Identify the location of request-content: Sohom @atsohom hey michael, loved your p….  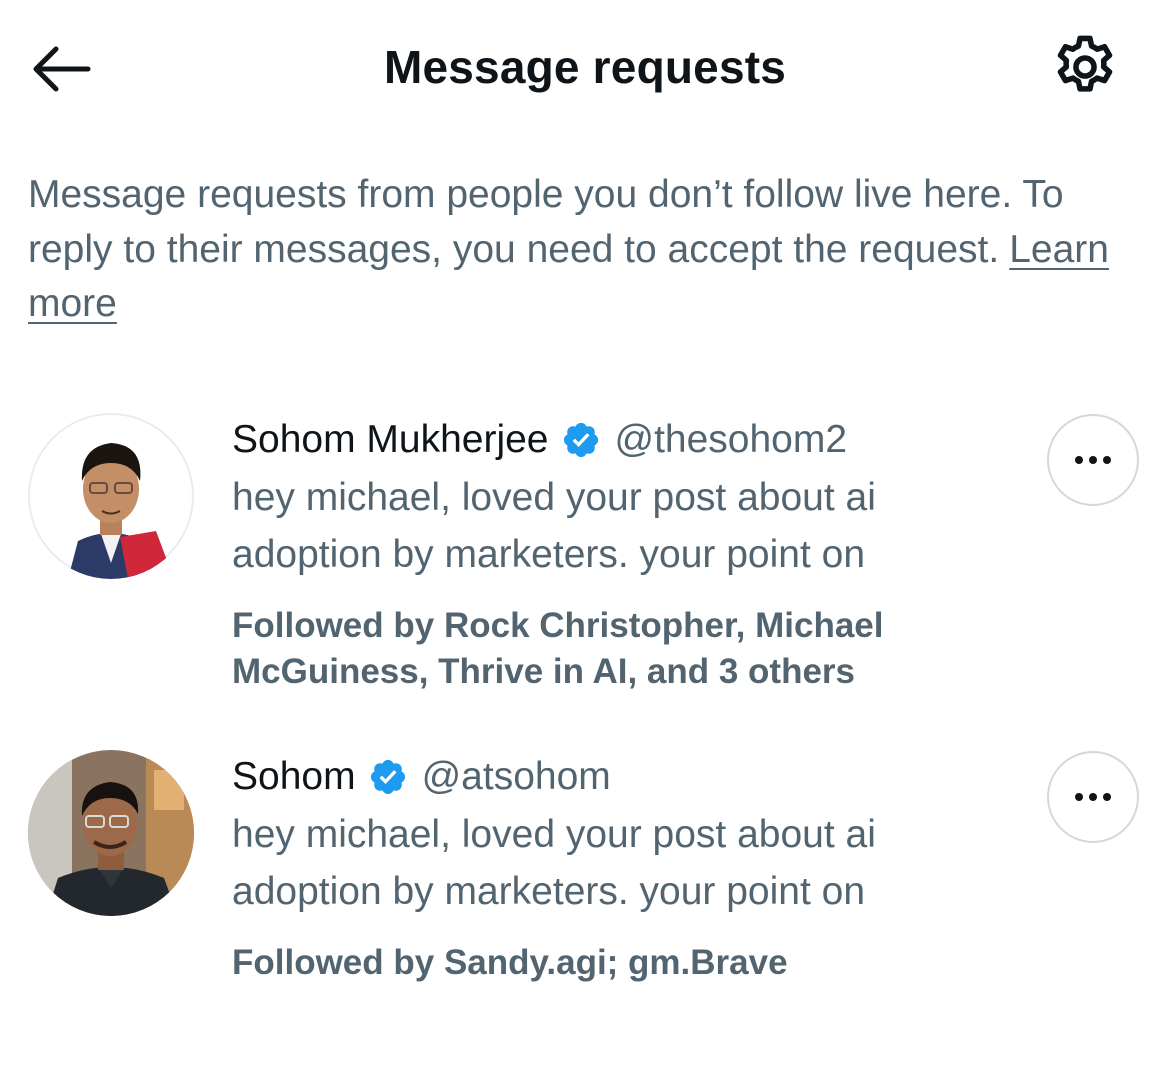
(627, 868).